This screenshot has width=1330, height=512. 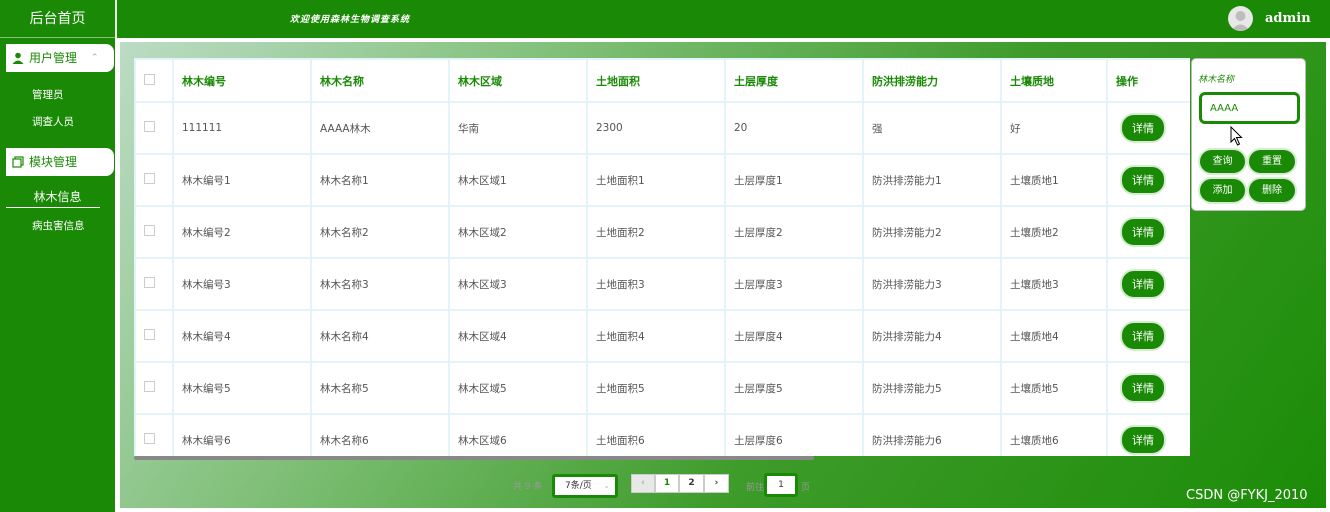 What do you see at coordinates (242, 232) in the screenshot?
I see `table-cell: 林木编号2` at bounding box center [242, 232].